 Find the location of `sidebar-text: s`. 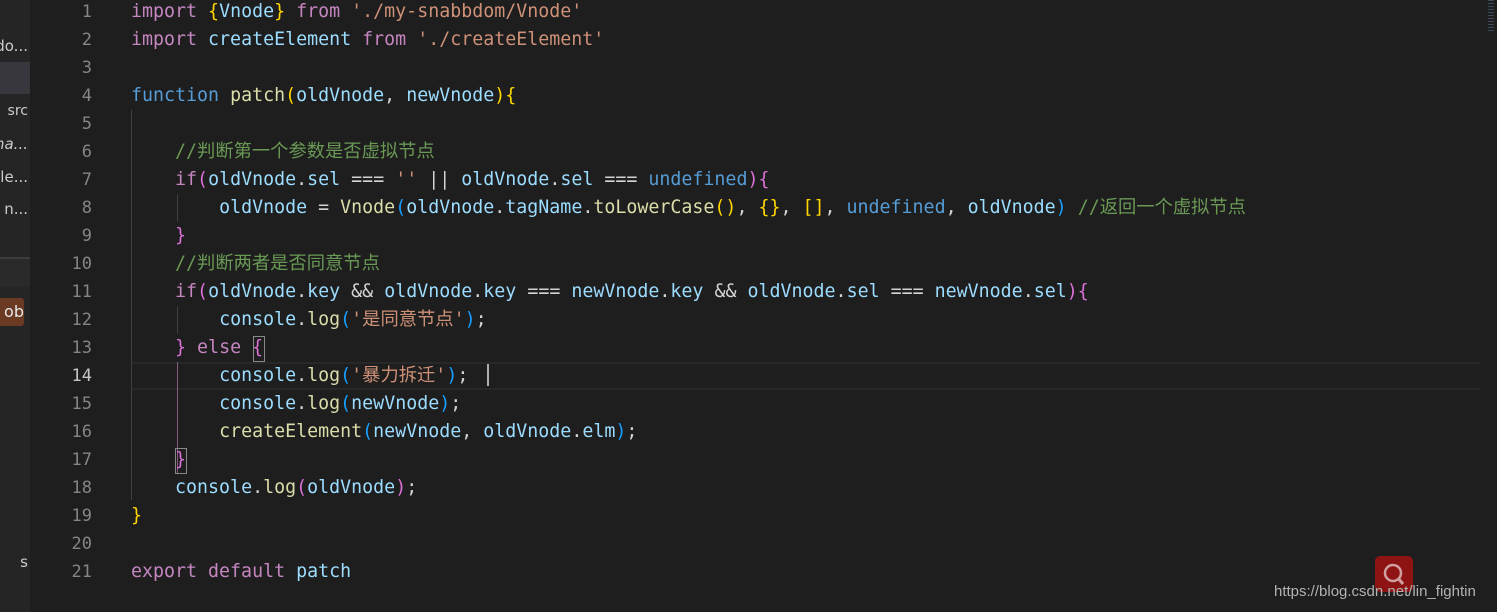

sidebar-text: s is located at coordinates (24, 562).